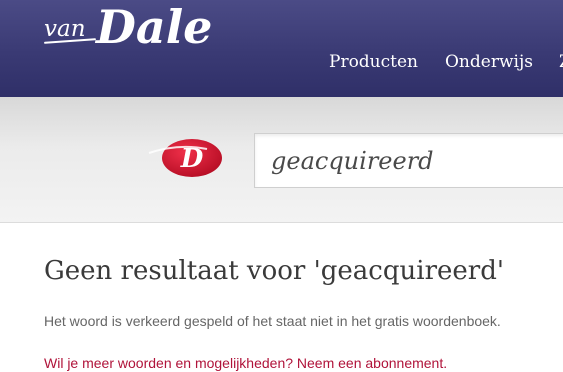 The width and height of the screenshot is (563, 372). Describe the element at coordinates (154, 27) in the screenshot. I see `logo-dale-text: Dale` at that location.